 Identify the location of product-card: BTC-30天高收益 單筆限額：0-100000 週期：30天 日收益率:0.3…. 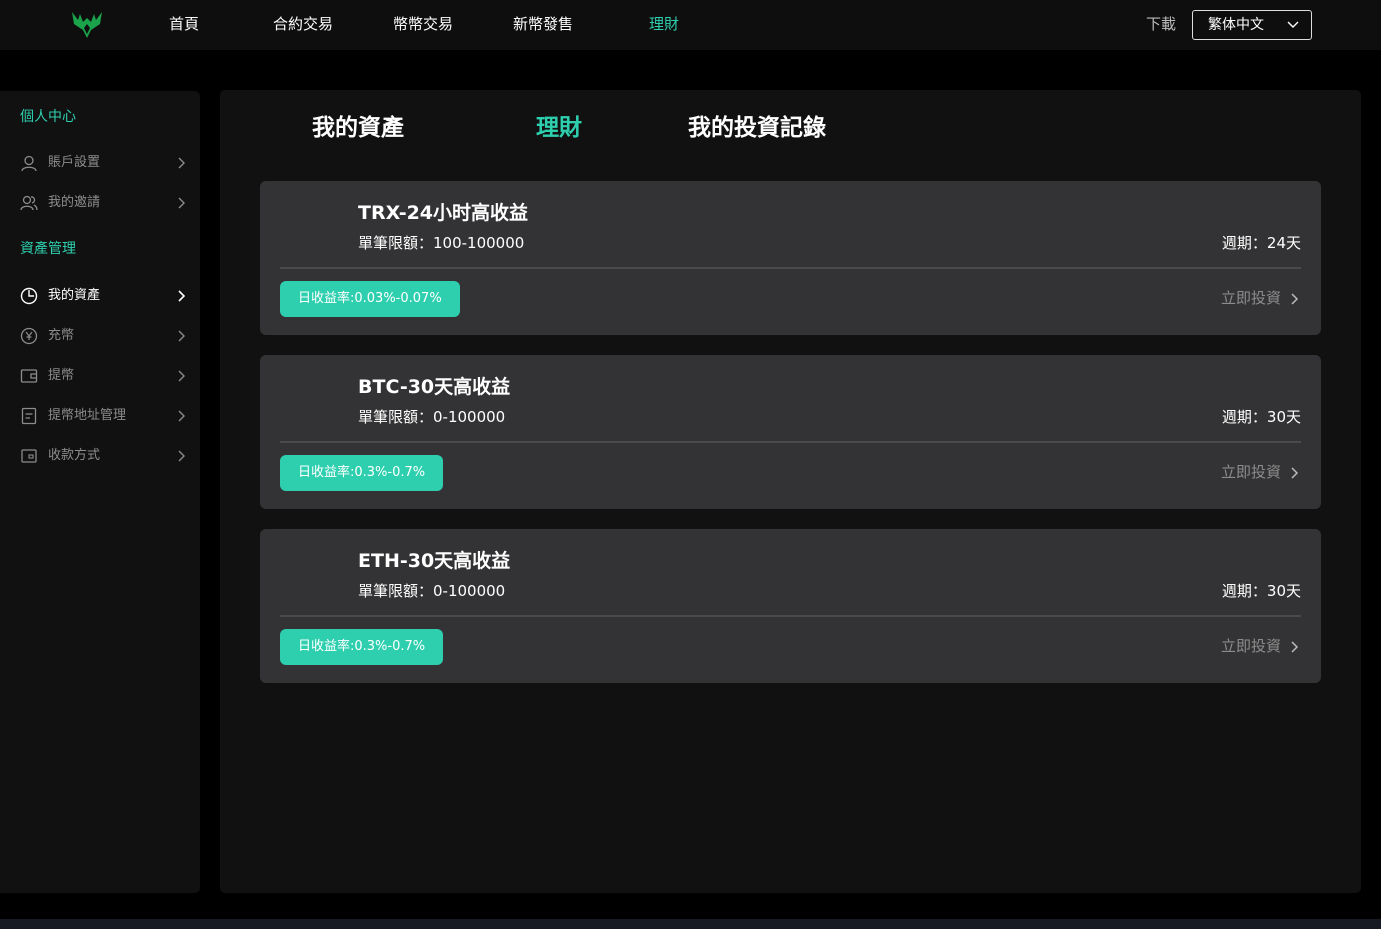
(790, 432).